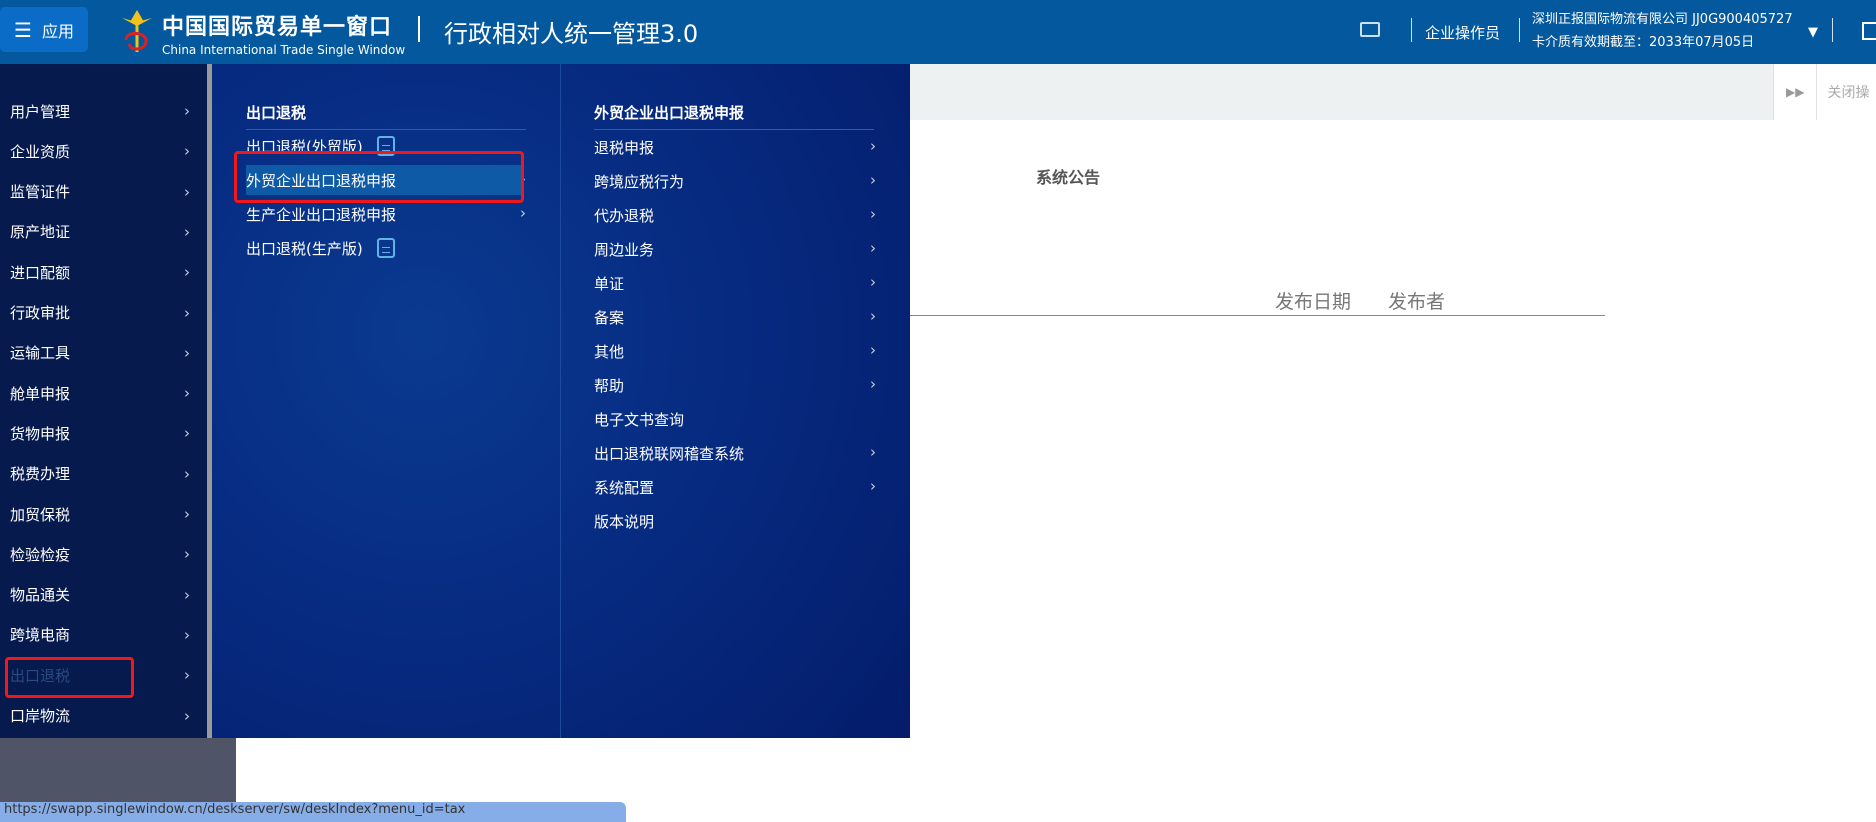 Image resolution: width=1876 pixels, height=822 pixels. Describe the element at coordinates (40, 232) in the screenshot. I see `sidebar-item-label: 原产地证` at that location.